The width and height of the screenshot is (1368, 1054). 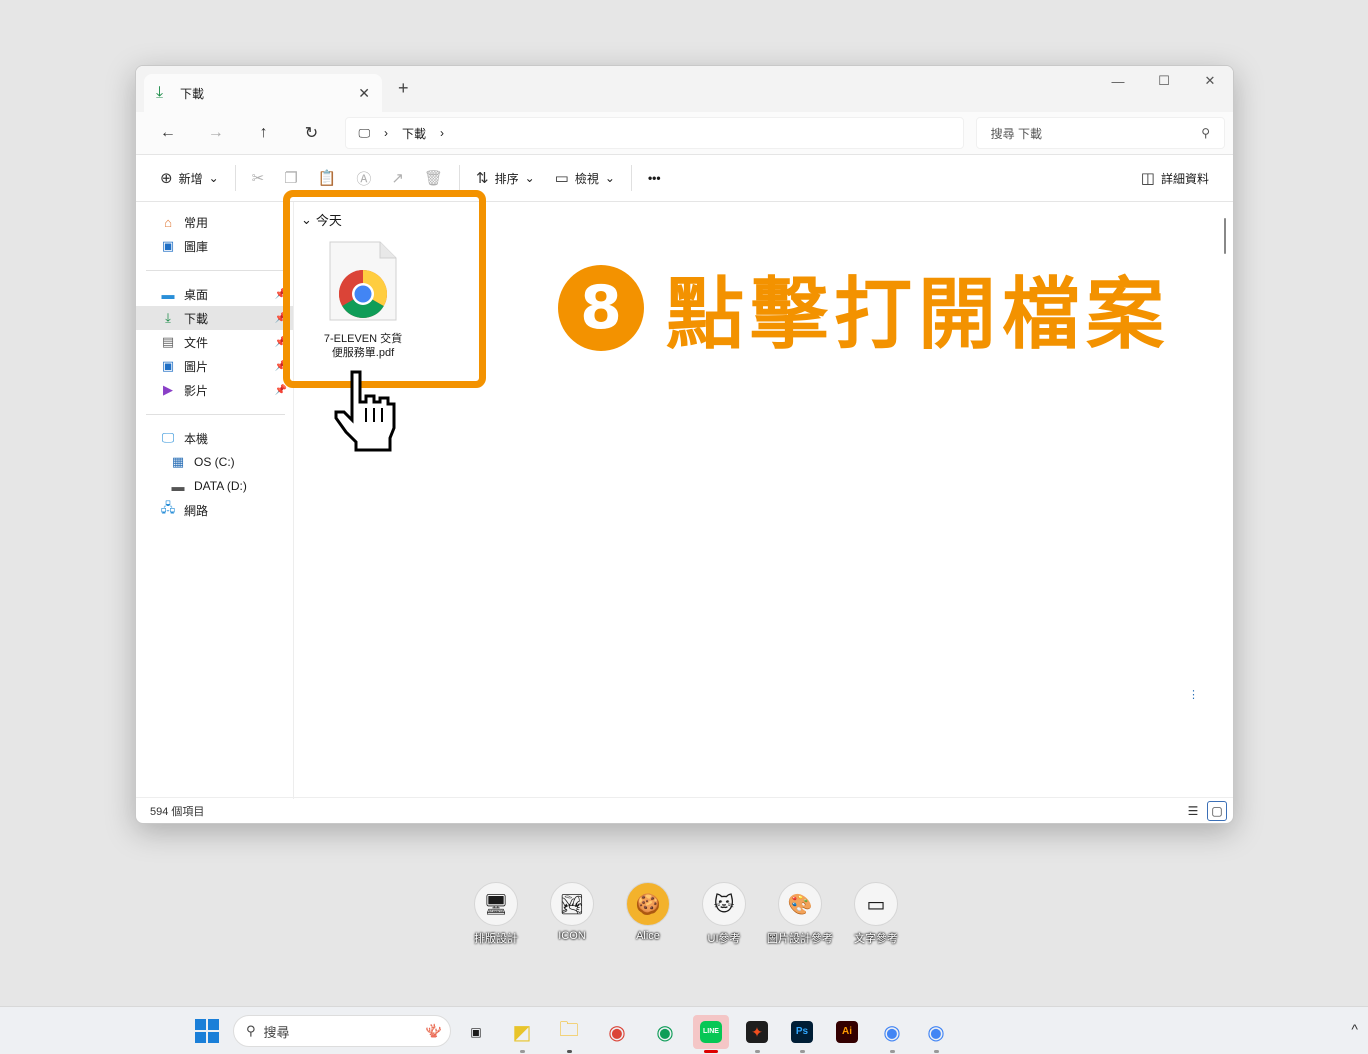 I want to click on drive-icon: ▦, so click(x=178, y=461).